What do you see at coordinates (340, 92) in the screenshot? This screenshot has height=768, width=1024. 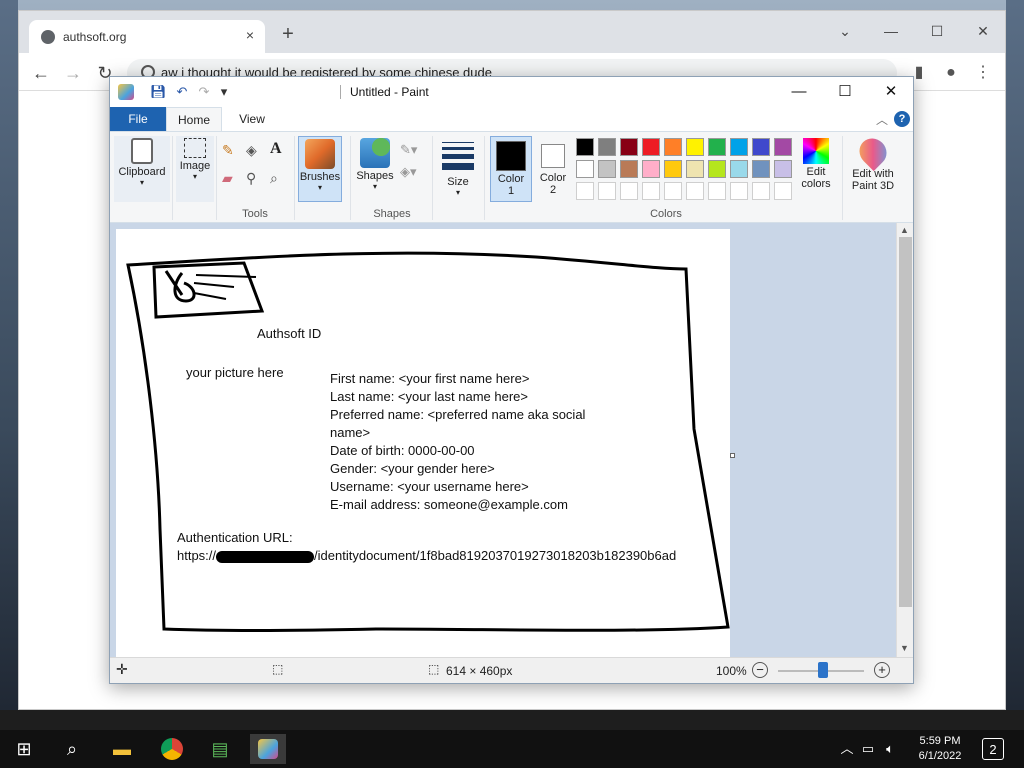 I see `title-separator` at bounding box center [340, 92].